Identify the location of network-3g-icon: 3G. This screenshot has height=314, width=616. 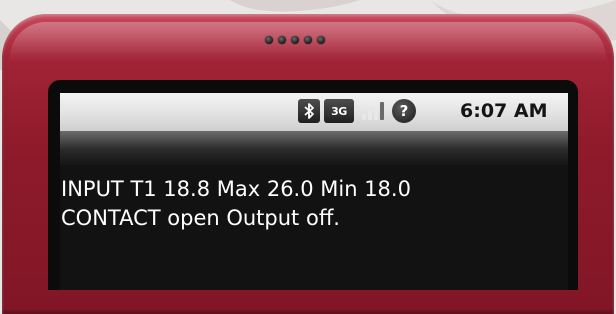
(339, 111).